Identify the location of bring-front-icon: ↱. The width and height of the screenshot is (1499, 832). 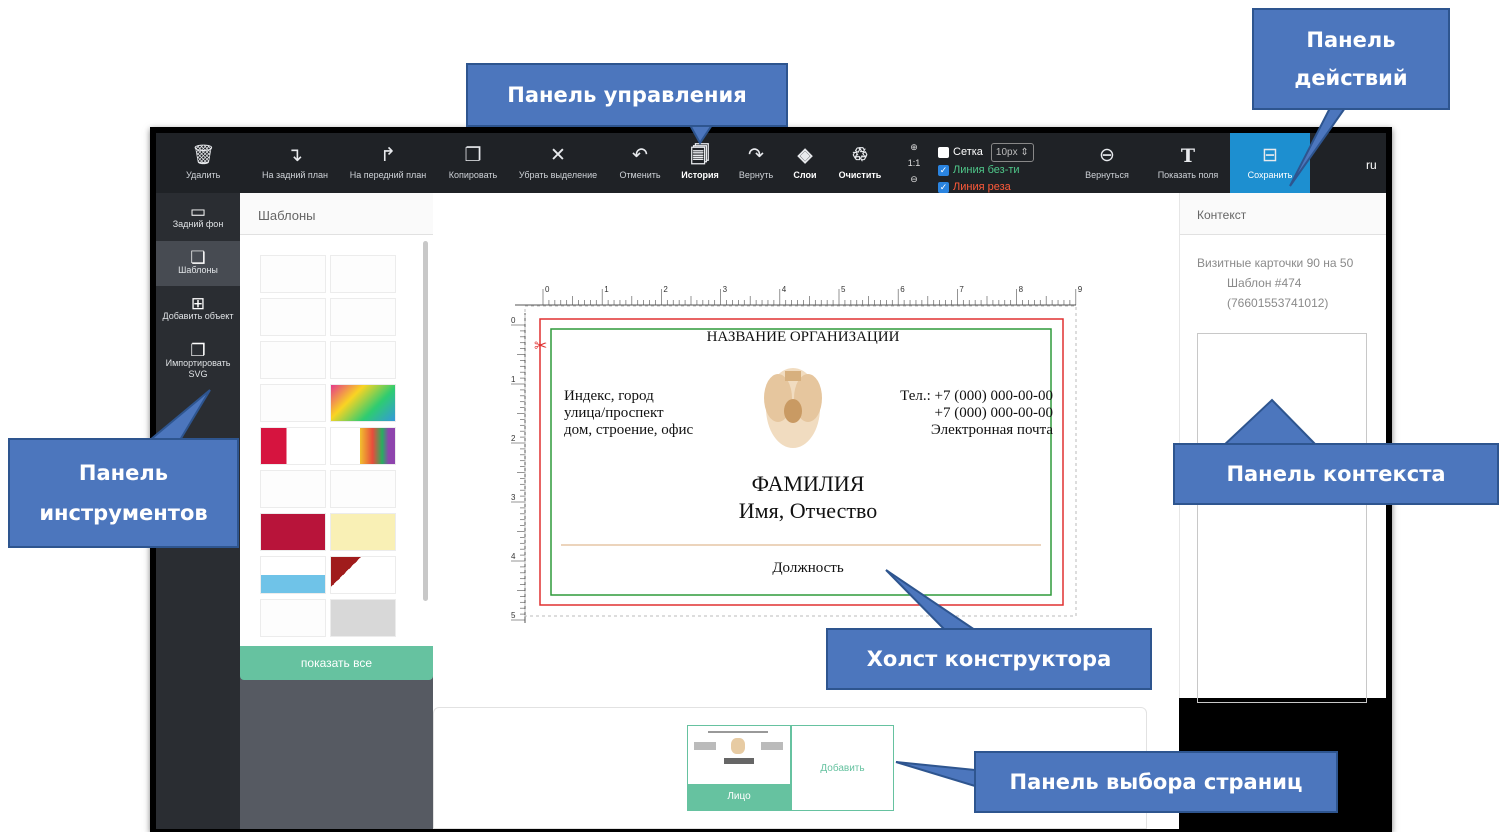
(388, 155).